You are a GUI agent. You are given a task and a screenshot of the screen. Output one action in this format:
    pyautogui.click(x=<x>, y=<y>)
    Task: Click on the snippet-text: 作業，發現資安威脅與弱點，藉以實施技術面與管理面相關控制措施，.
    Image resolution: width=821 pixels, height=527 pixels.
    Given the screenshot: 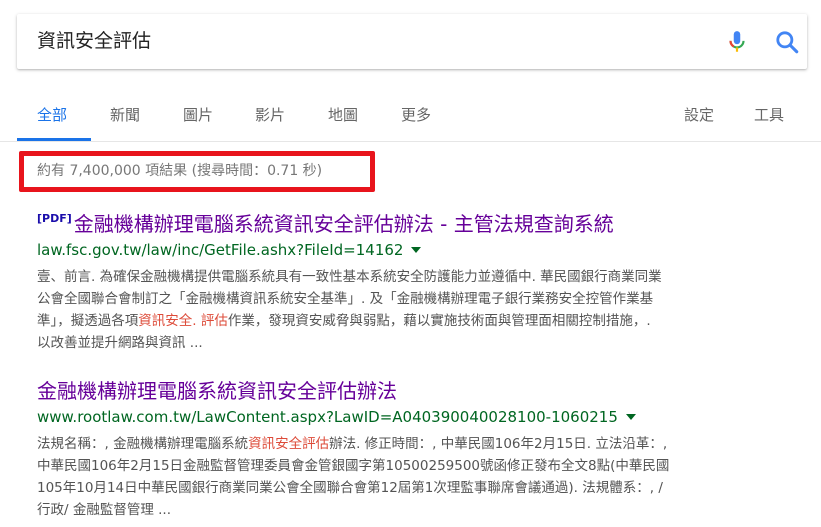 What is the action you would take?
    pyautogui.click(x=439, y=321)
    